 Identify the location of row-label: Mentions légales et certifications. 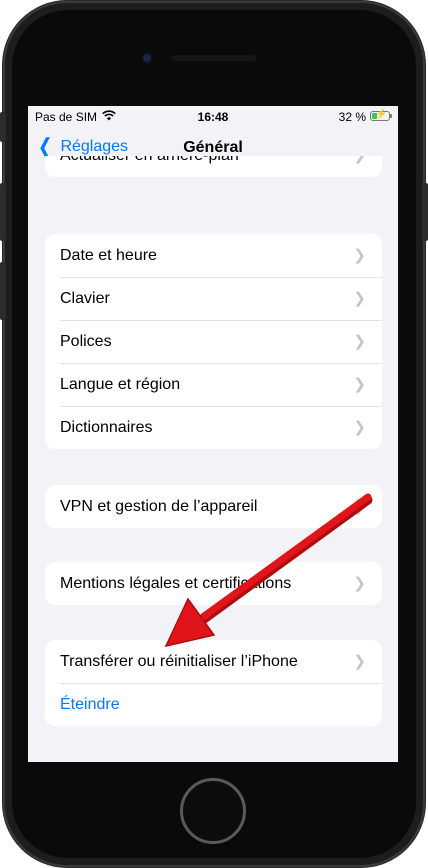
(176, 583).